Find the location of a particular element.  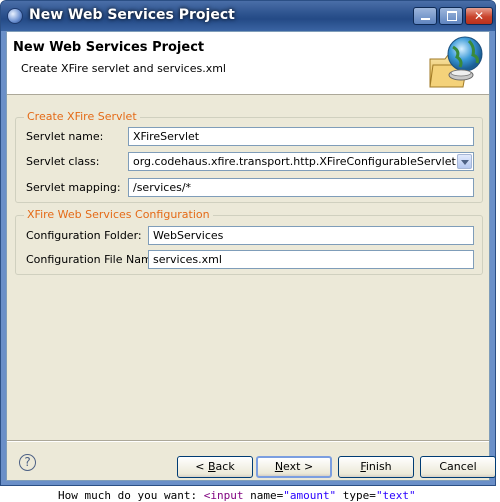

window-title: New Web Services Project is located at coordinates (132, 15).